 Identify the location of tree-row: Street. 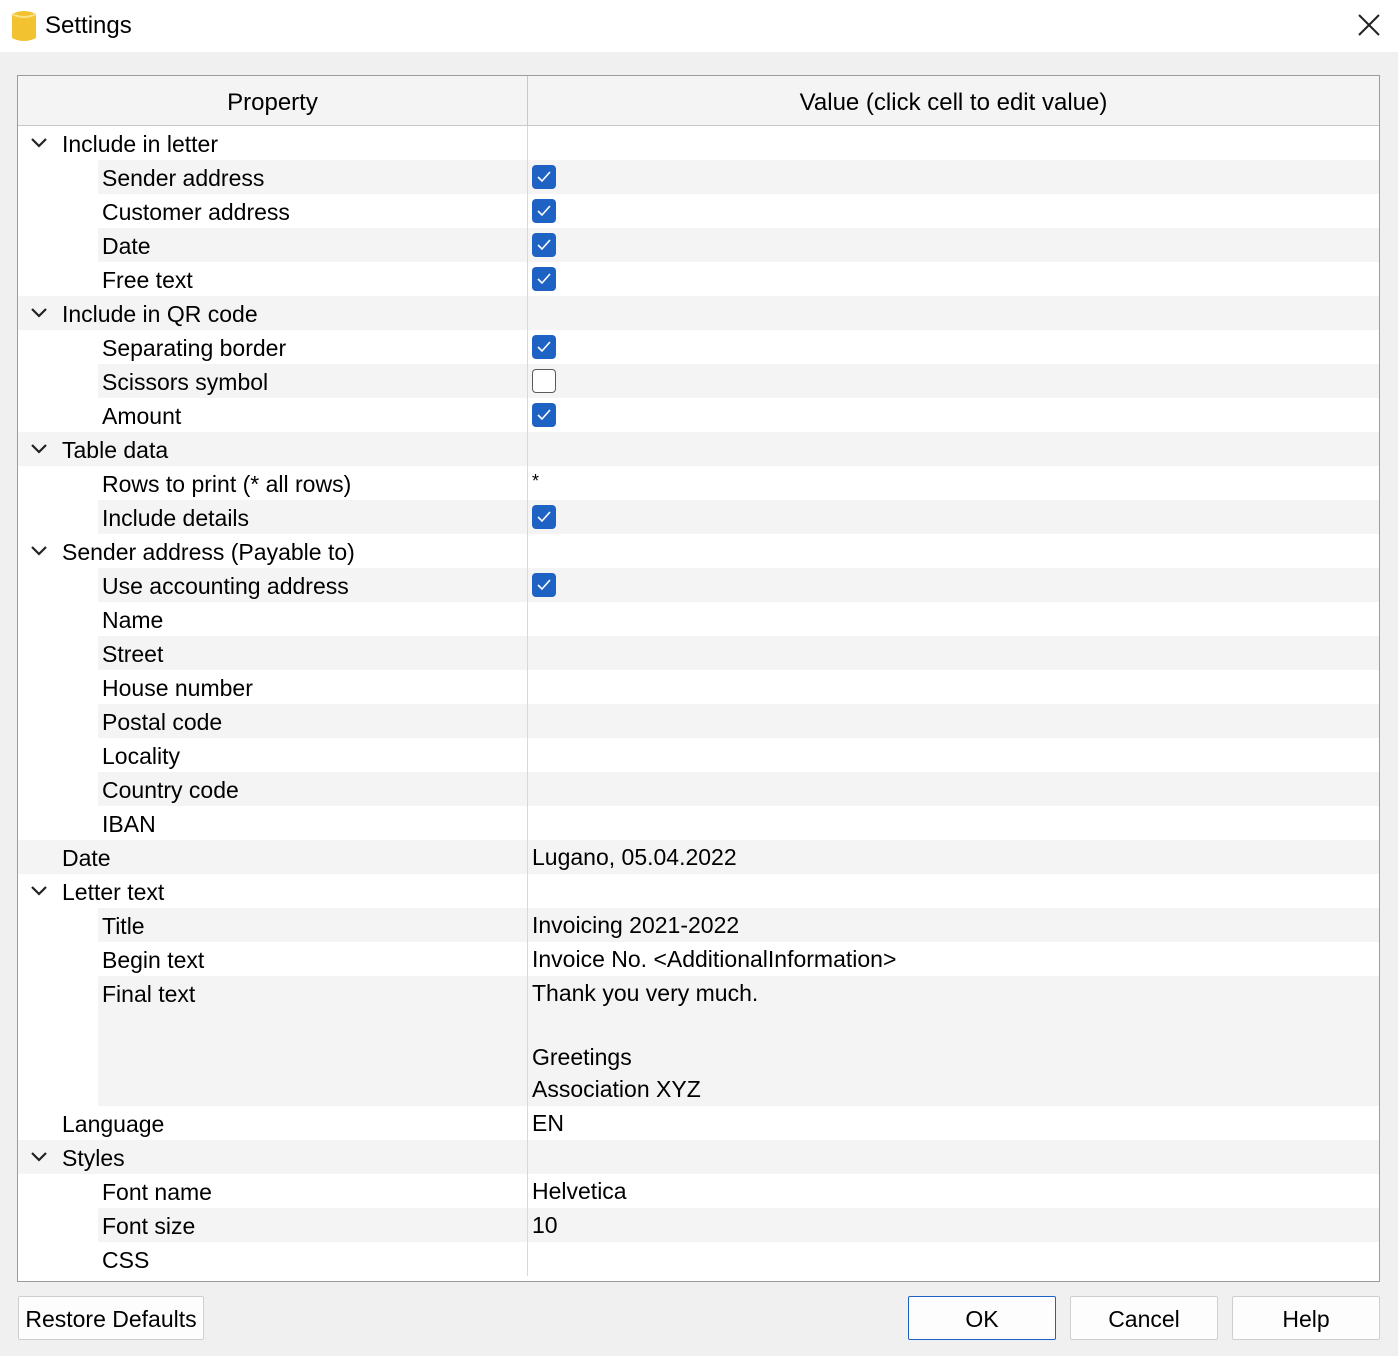
(698, 653).